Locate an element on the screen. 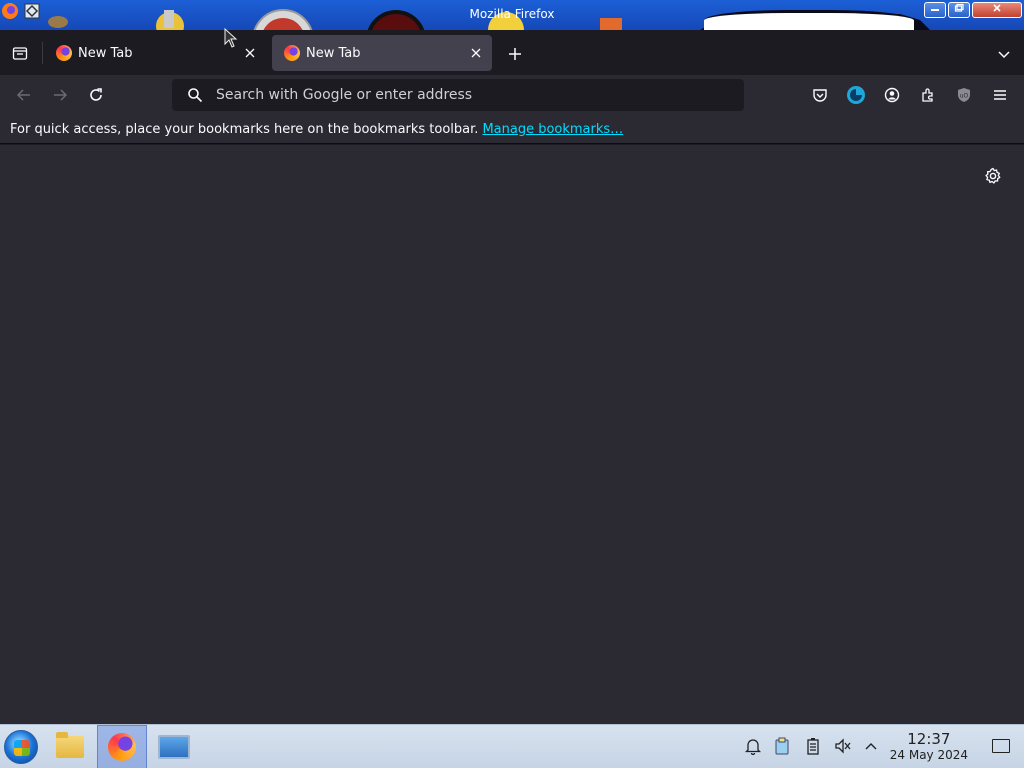 The height and width of the screenshot is (768, 1024). tray-battery is located at coordinates (813, 746).